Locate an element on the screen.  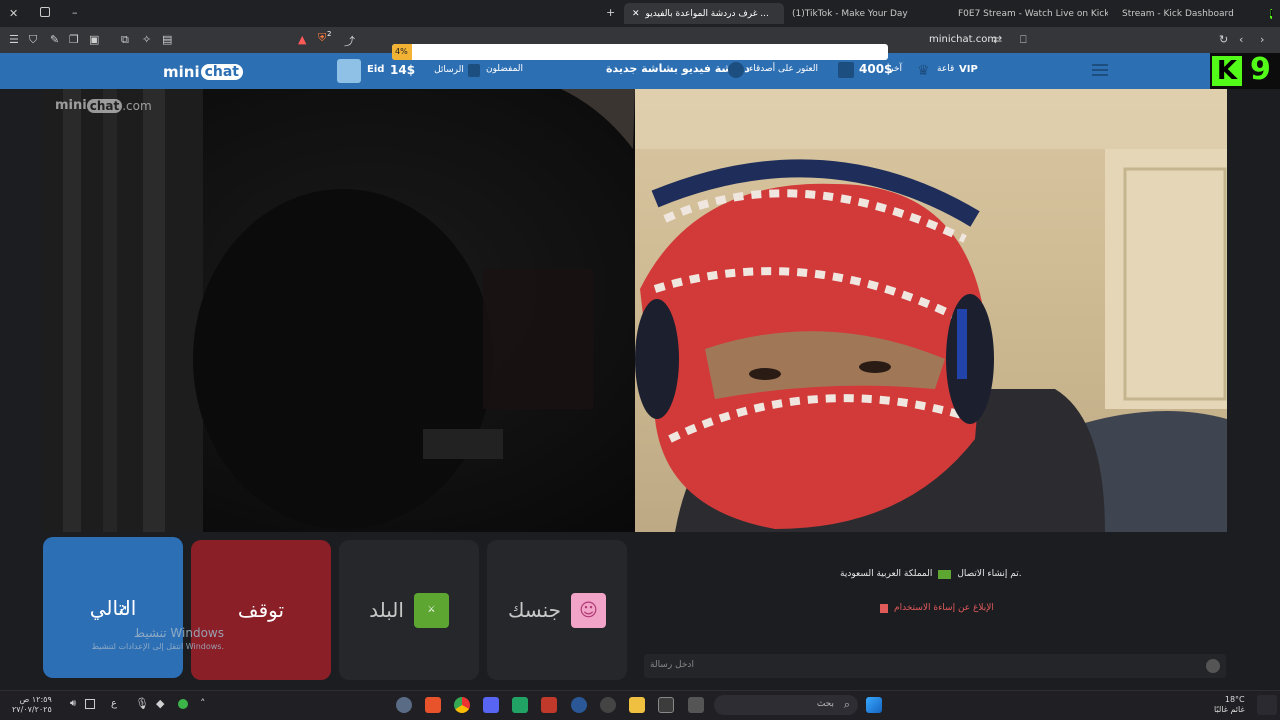
stream-overlay: K 9 is located at coordinates (1245, 70).